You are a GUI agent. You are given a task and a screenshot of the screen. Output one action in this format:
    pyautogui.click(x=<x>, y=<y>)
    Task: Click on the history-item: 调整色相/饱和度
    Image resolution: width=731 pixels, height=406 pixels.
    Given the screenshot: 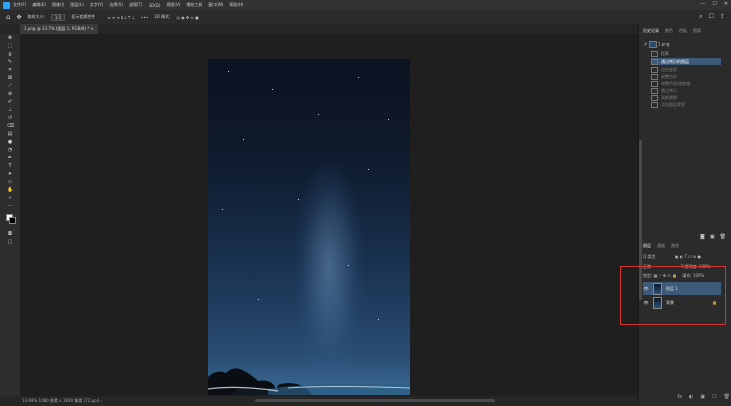 What is the action you would take?
    pyautogui.click(x=686, y=83)
    